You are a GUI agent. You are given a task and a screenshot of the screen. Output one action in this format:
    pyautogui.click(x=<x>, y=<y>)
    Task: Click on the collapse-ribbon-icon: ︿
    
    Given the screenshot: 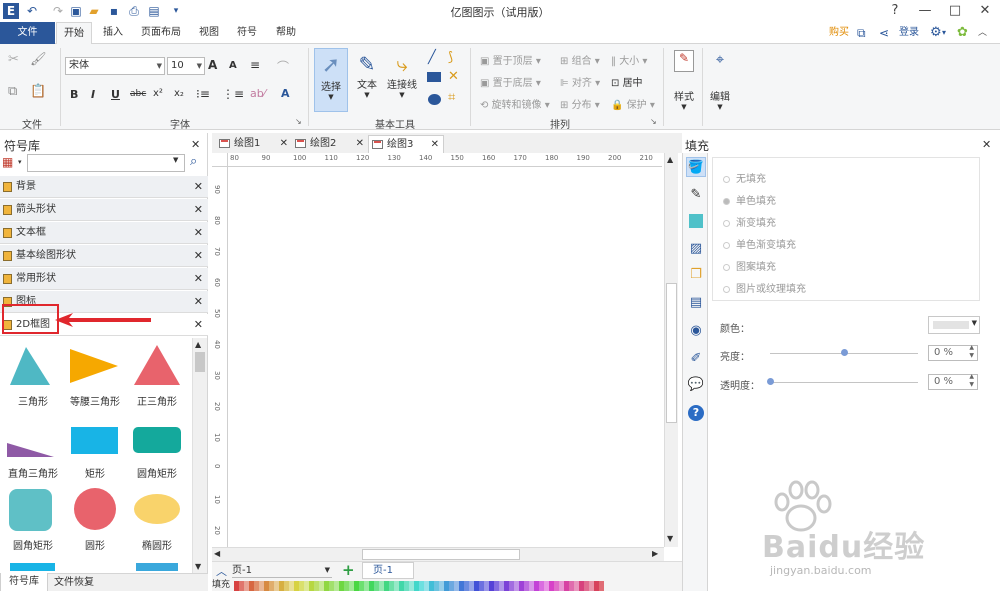 What is the action you would take?
    pyautogui.click(x=982, y=33)
    